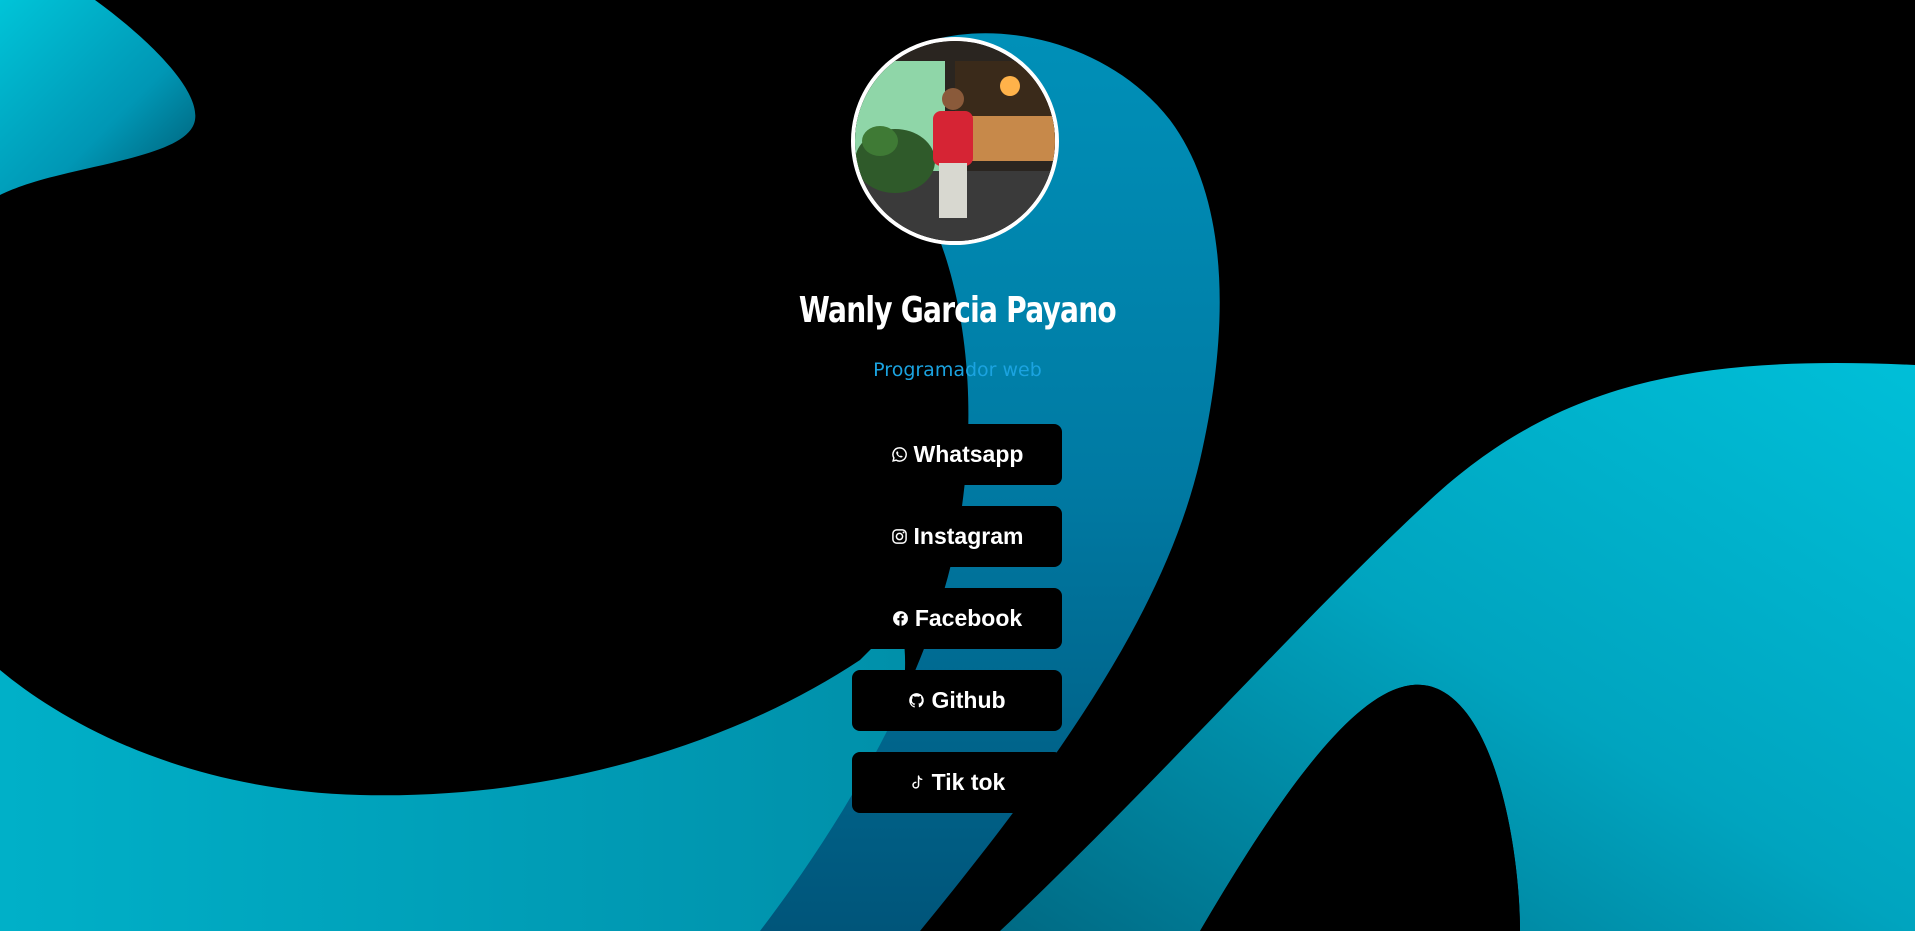 The image size is (1915, 931). Describe the element at coordinates (968, 700) in the screenshot. I see `github-label: Github` at that location.